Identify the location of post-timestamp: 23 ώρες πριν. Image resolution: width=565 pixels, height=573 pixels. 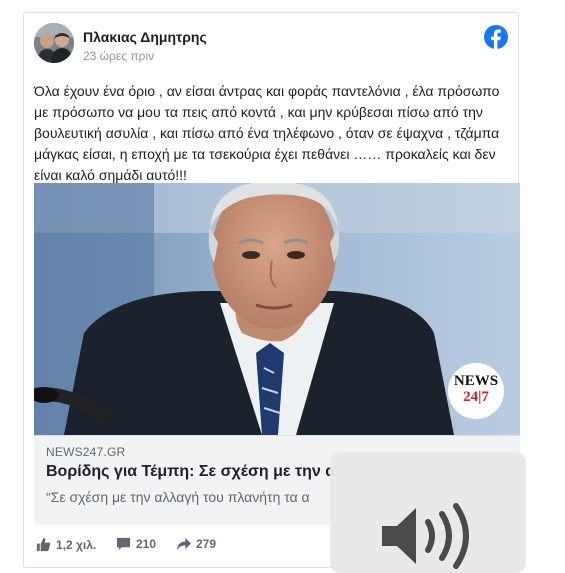
(118, 56).